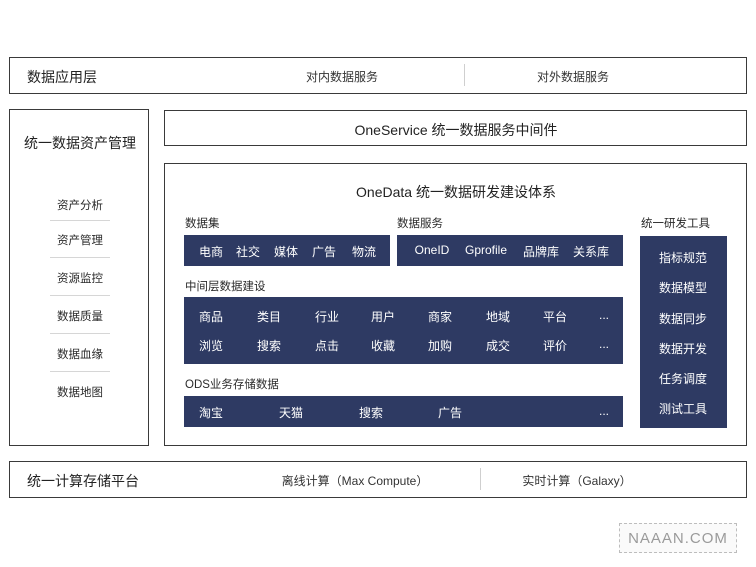  I want to click on middle-layer-item: 点击, so click(327, 346).